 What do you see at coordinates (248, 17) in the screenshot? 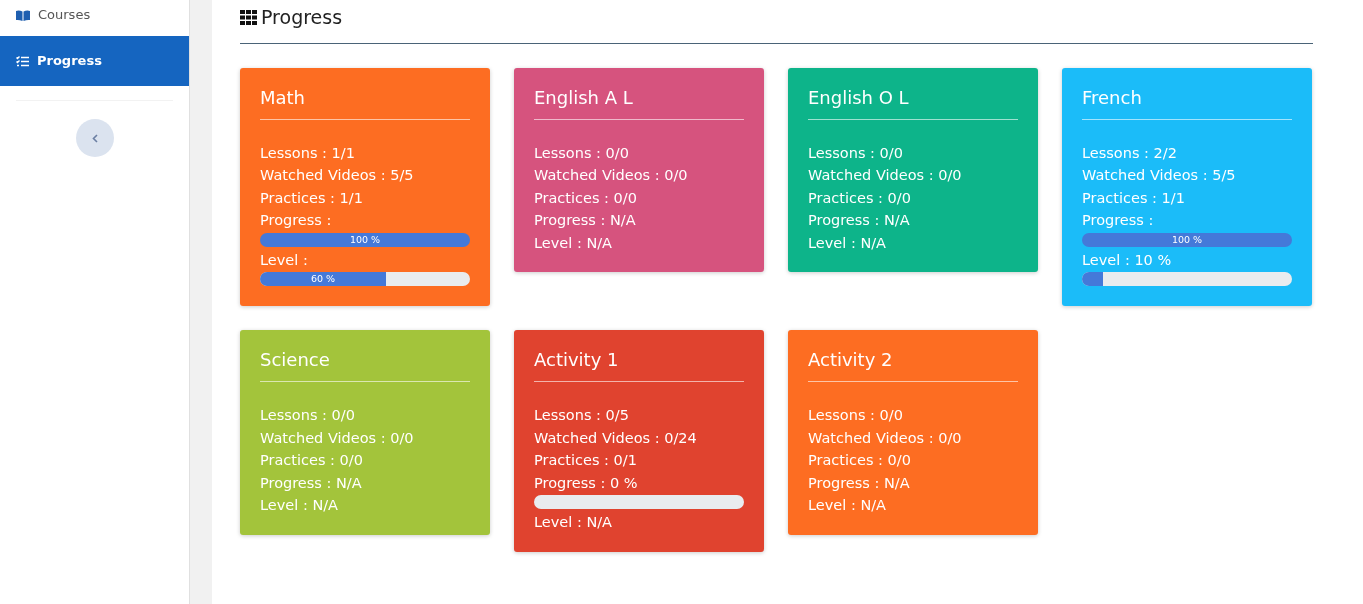
I see `grid-icon` at bounding box center [248, 17].